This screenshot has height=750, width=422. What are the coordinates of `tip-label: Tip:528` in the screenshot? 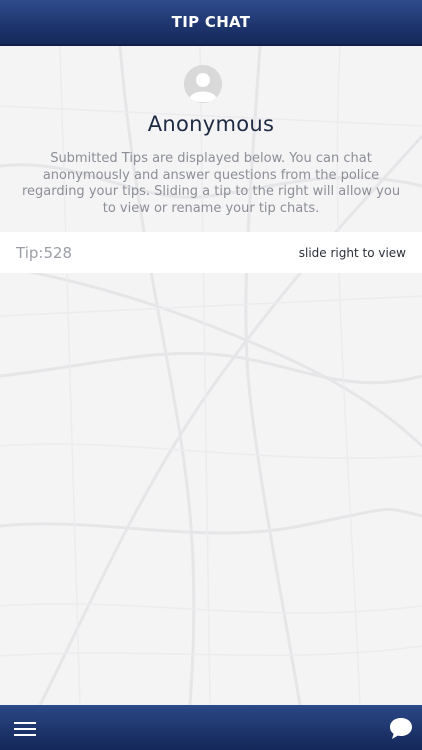 It's located at (44, 252).